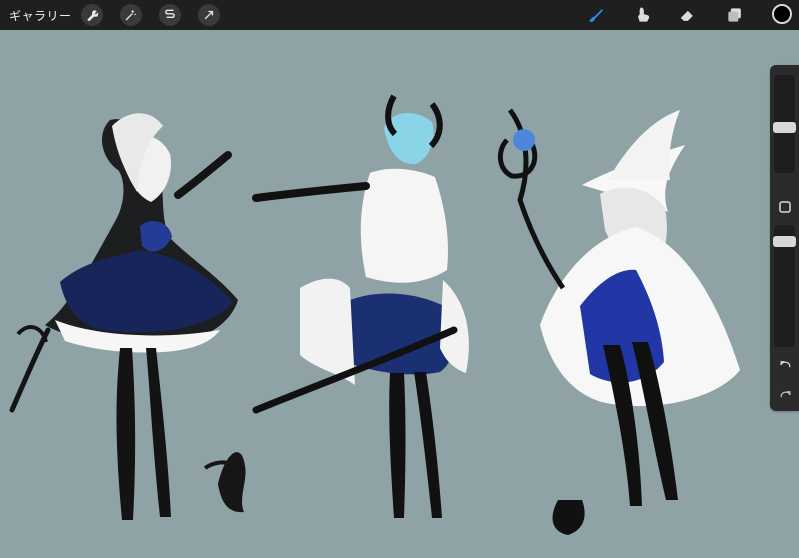 This screenshot has height=558, width=799. I want to click on layers-icon-svg, so click(734, 15).